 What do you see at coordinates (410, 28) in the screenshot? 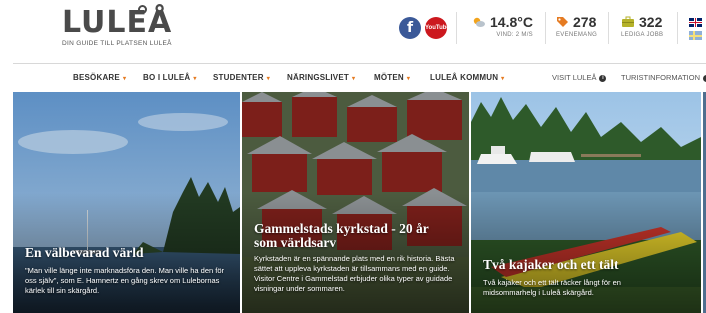
I see `facebook-icon: f` at bounding box center [410, 28].